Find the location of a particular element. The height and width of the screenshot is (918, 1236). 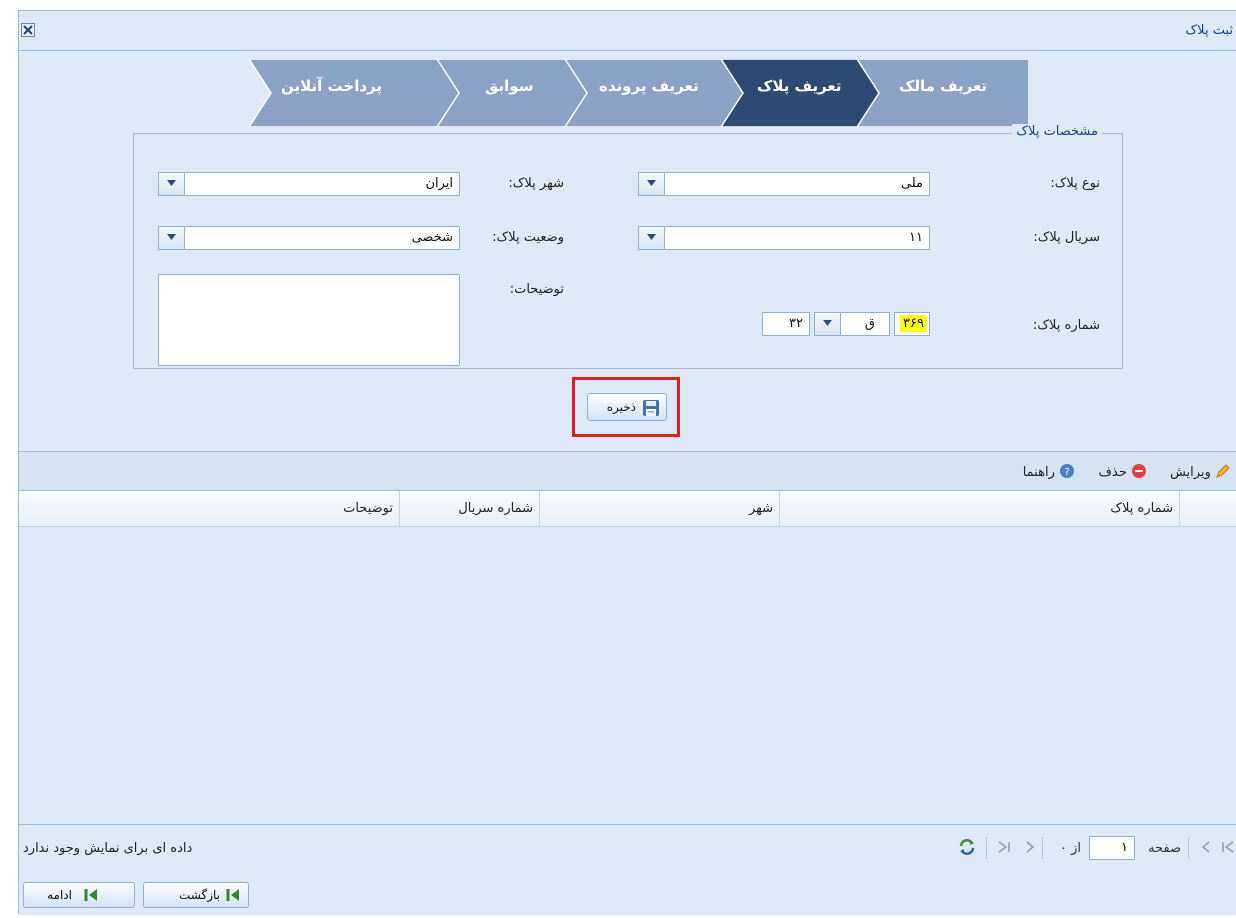

help-button: راهنما ? is located at coordinates (1049, 471).